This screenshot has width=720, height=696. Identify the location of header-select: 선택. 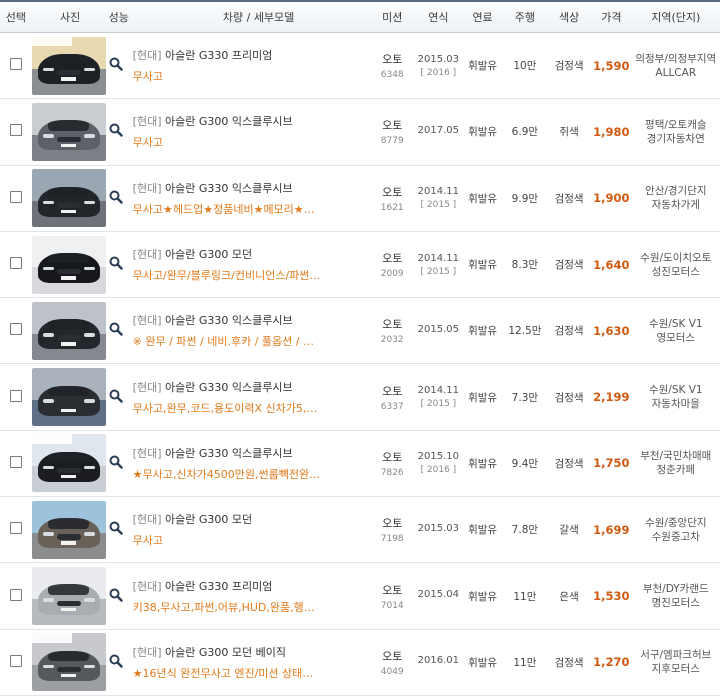
(16, 17).